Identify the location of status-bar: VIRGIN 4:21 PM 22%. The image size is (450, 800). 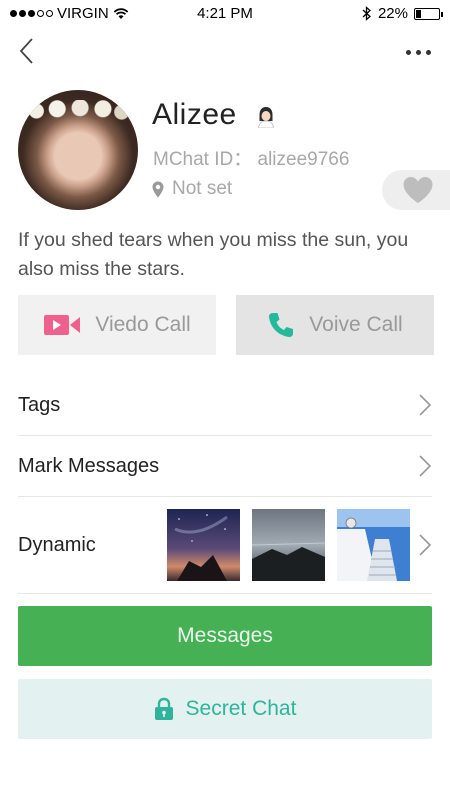
(225, 14).